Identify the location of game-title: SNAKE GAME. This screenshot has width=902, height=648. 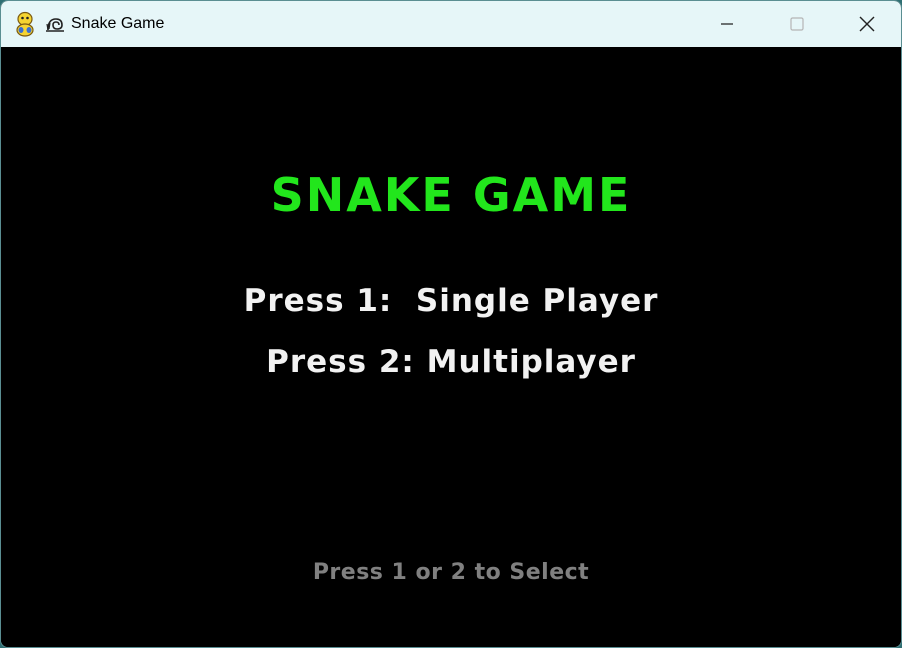
(451, 195).